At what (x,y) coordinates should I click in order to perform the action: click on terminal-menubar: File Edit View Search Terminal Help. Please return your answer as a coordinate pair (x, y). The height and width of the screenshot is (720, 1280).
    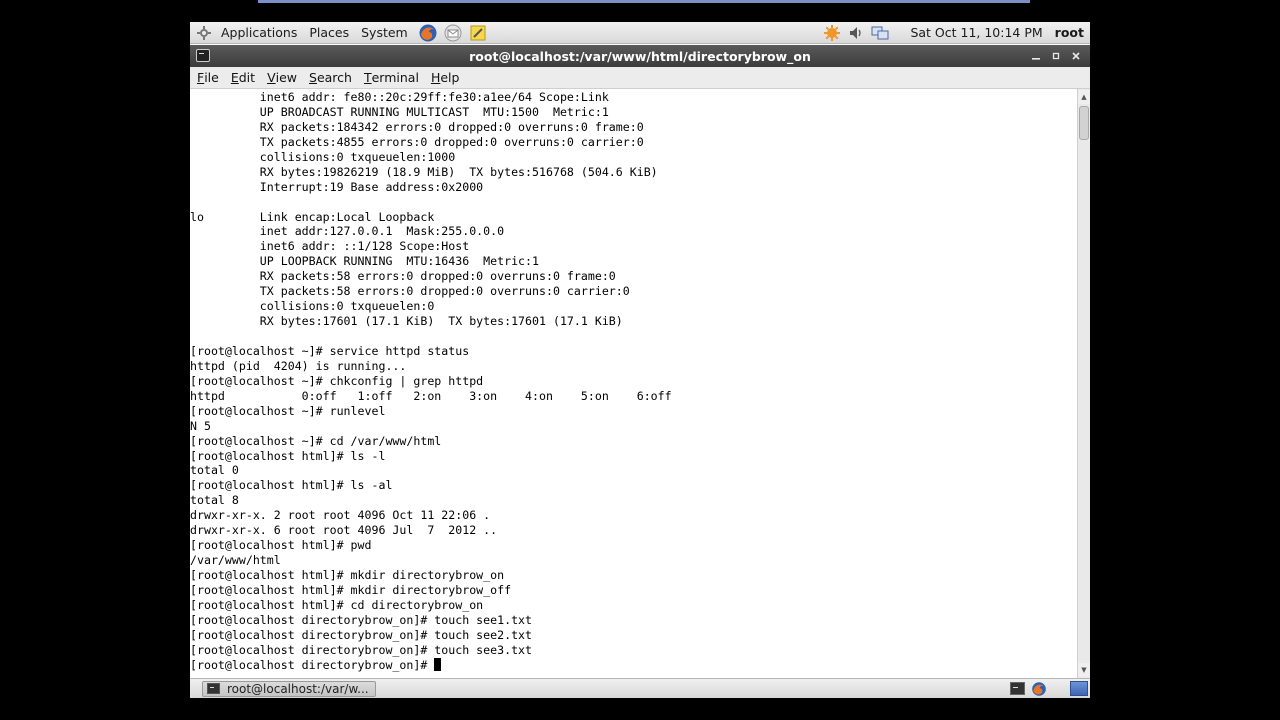
    Looking at the image, I should click on (640, 78).